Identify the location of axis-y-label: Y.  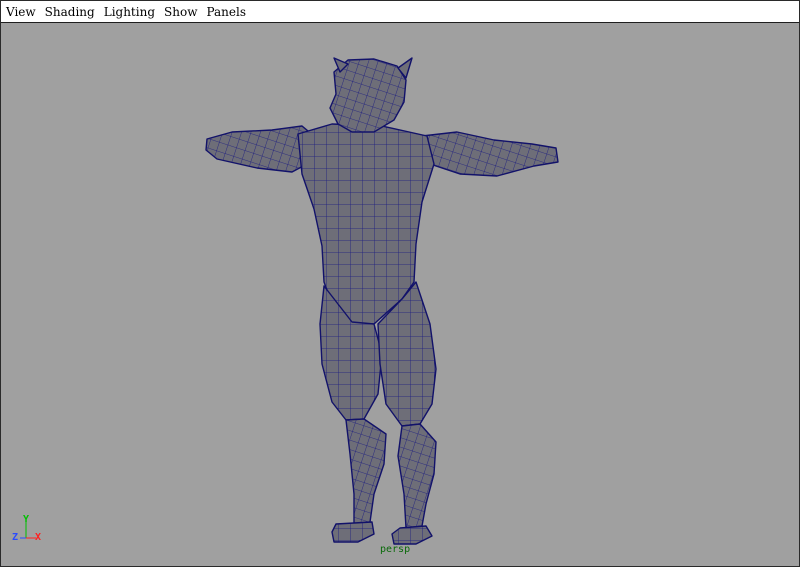
(26, 519).